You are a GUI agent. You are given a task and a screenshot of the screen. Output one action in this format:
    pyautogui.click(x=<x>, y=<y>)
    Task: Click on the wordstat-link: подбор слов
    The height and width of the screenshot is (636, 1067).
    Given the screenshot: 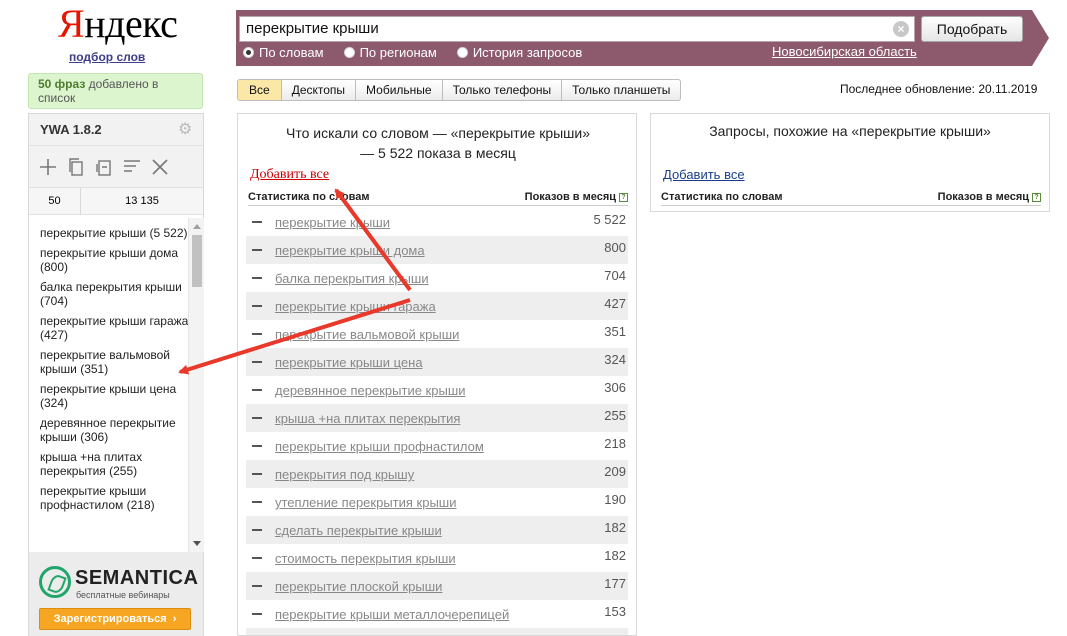 What is the action you would take?
    pyautogui.click(x=107, y=57)
    